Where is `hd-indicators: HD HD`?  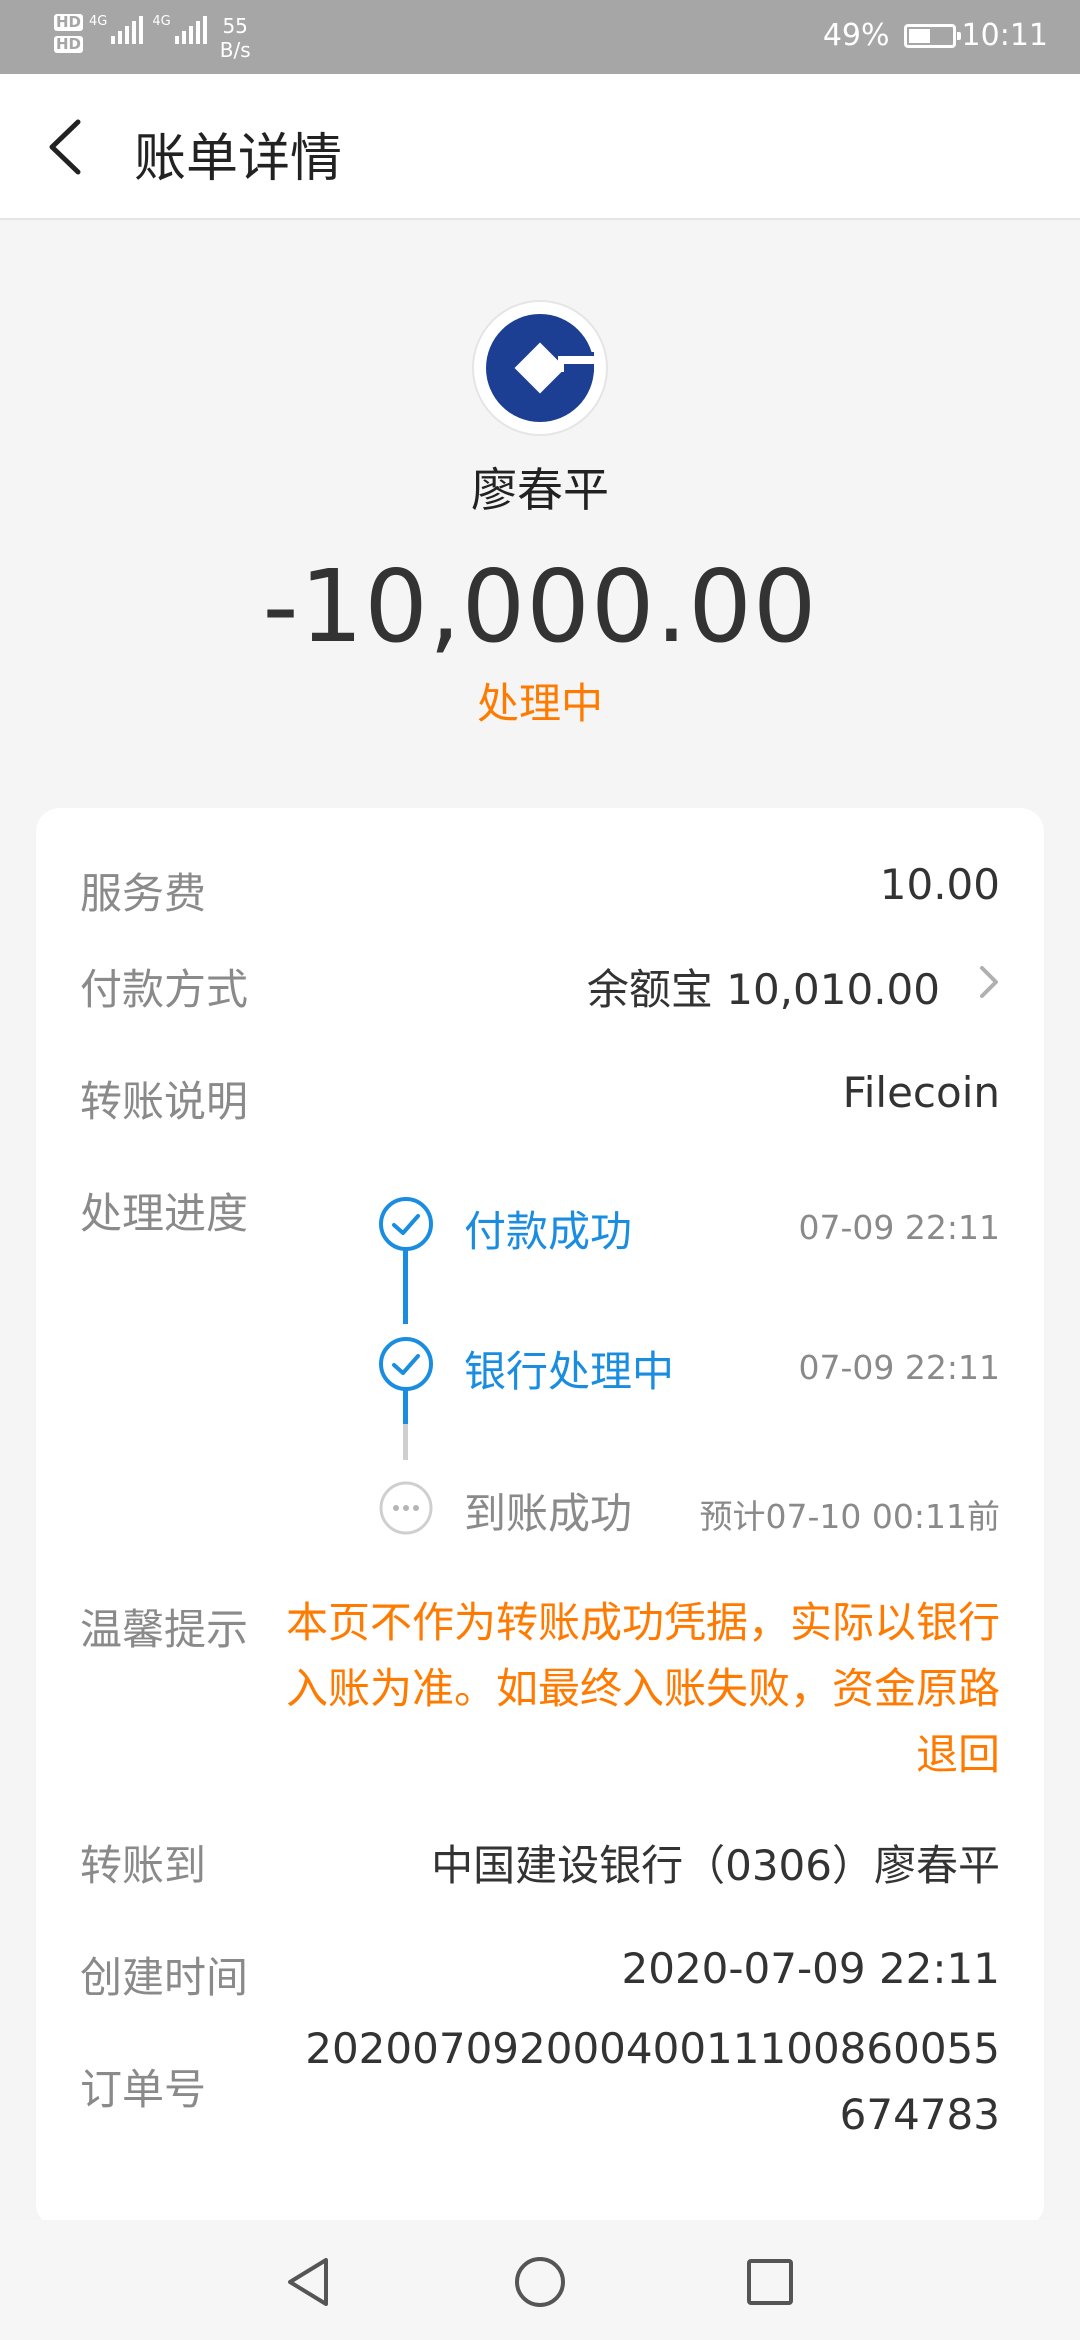 hd-indicators: HD HD is located at coordinates (69, 35).